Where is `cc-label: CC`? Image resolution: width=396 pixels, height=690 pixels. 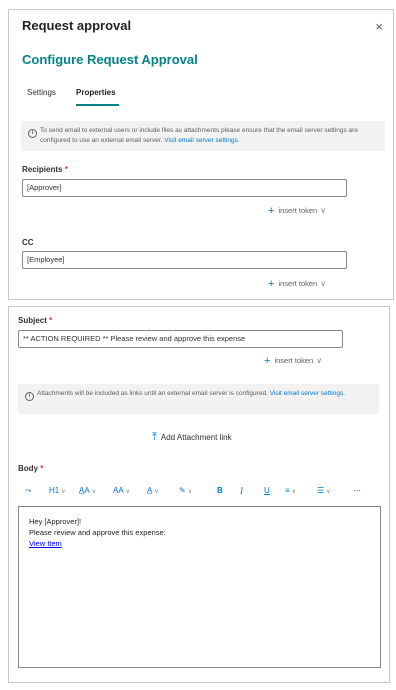 cc-label: CC is located at coordinates (28, 242).